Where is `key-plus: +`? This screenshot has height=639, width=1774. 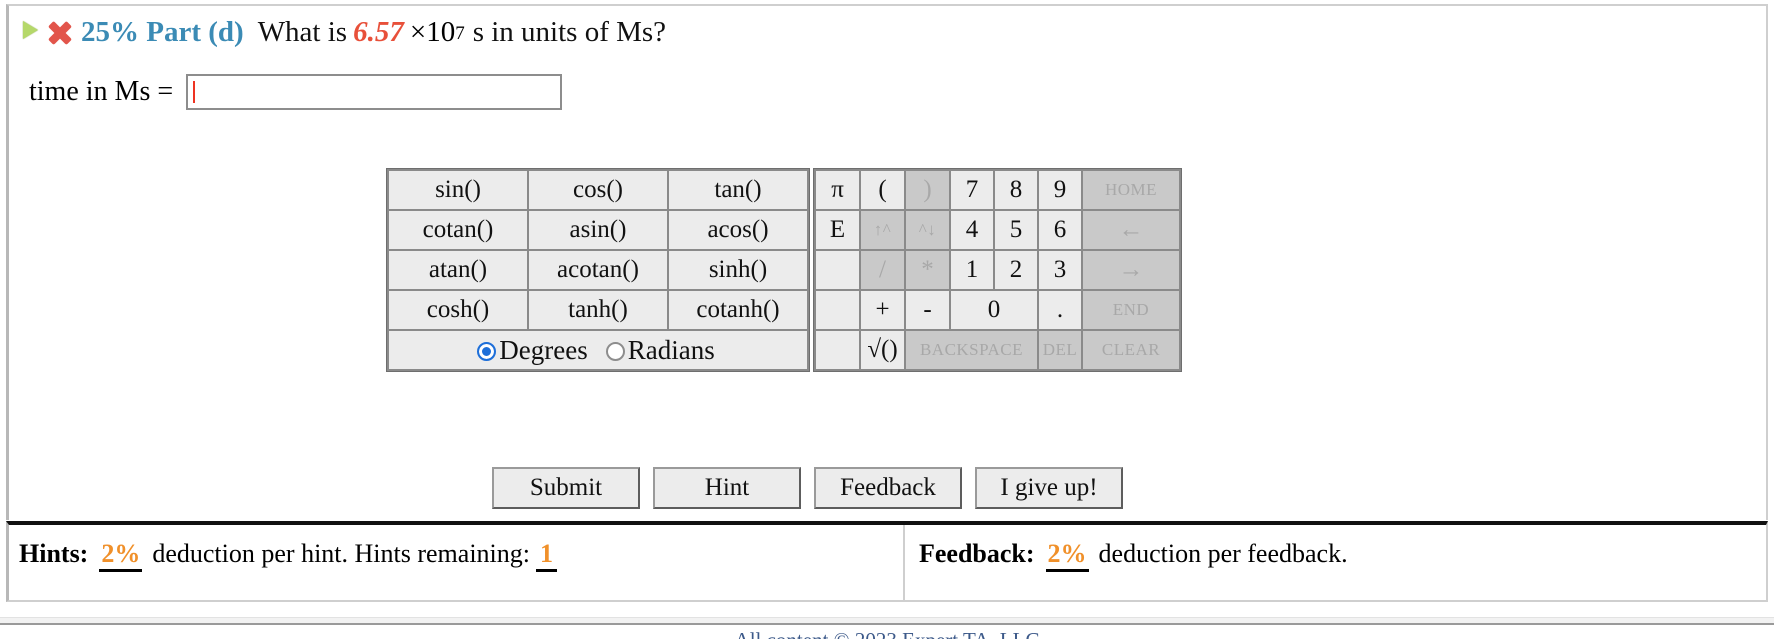 key-plus: + is located at coordinates (882, 310).